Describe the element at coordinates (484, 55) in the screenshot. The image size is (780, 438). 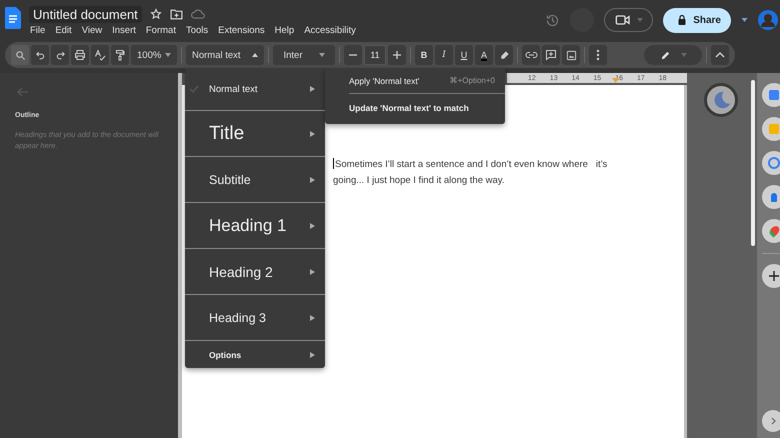
I see `format-button: A` at that location.